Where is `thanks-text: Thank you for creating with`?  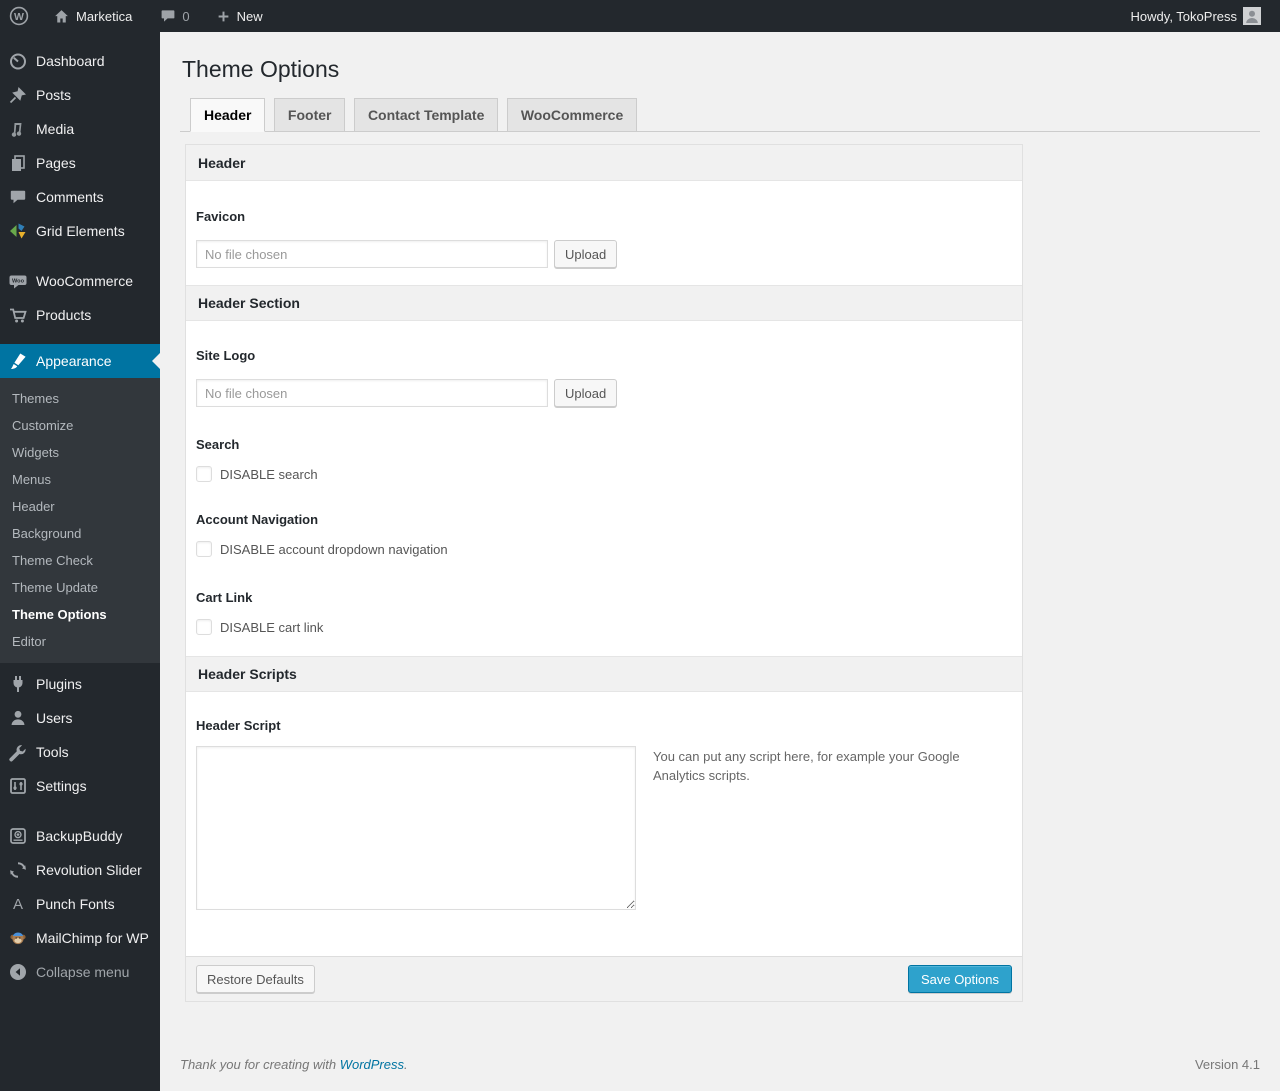 thanks-text: Thank you for creating with is located at coordinates (258, 1064).